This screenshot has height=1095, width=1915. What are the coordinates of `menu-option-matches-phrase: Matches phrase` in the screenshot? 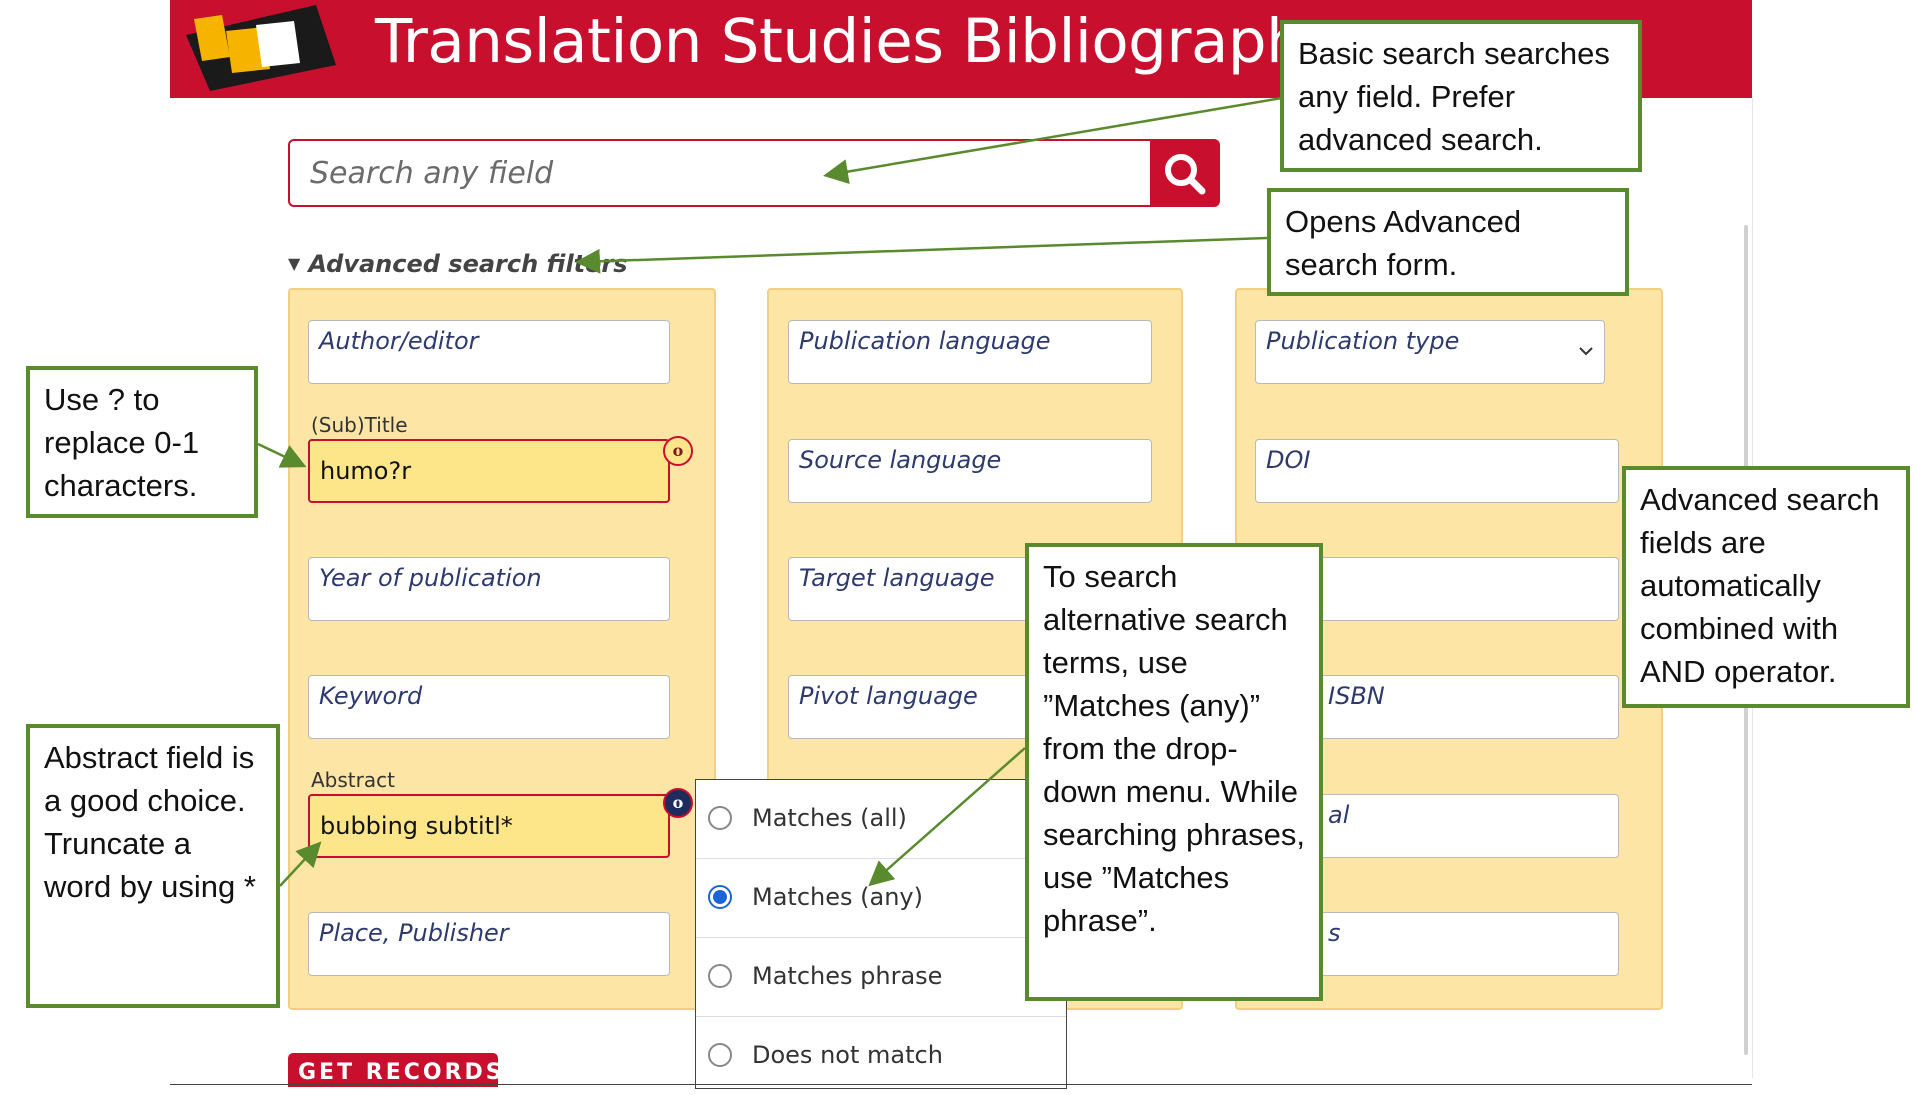 It's located at (881, 977).